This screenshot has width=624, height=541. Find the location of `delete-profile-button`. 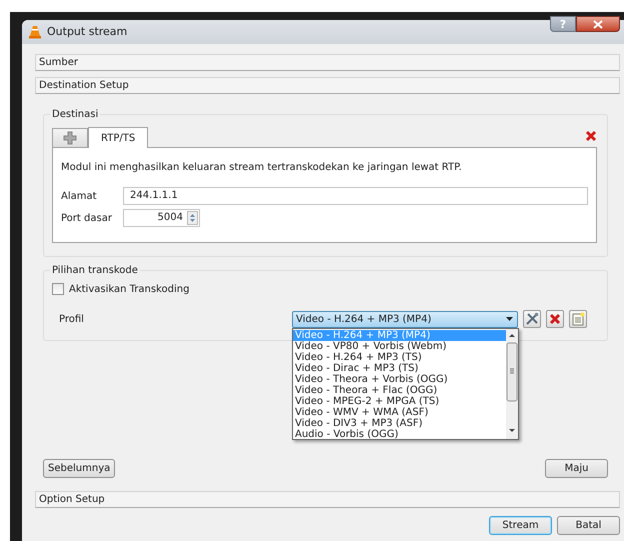

delete-profile-button is located at coordinates (555, 319).